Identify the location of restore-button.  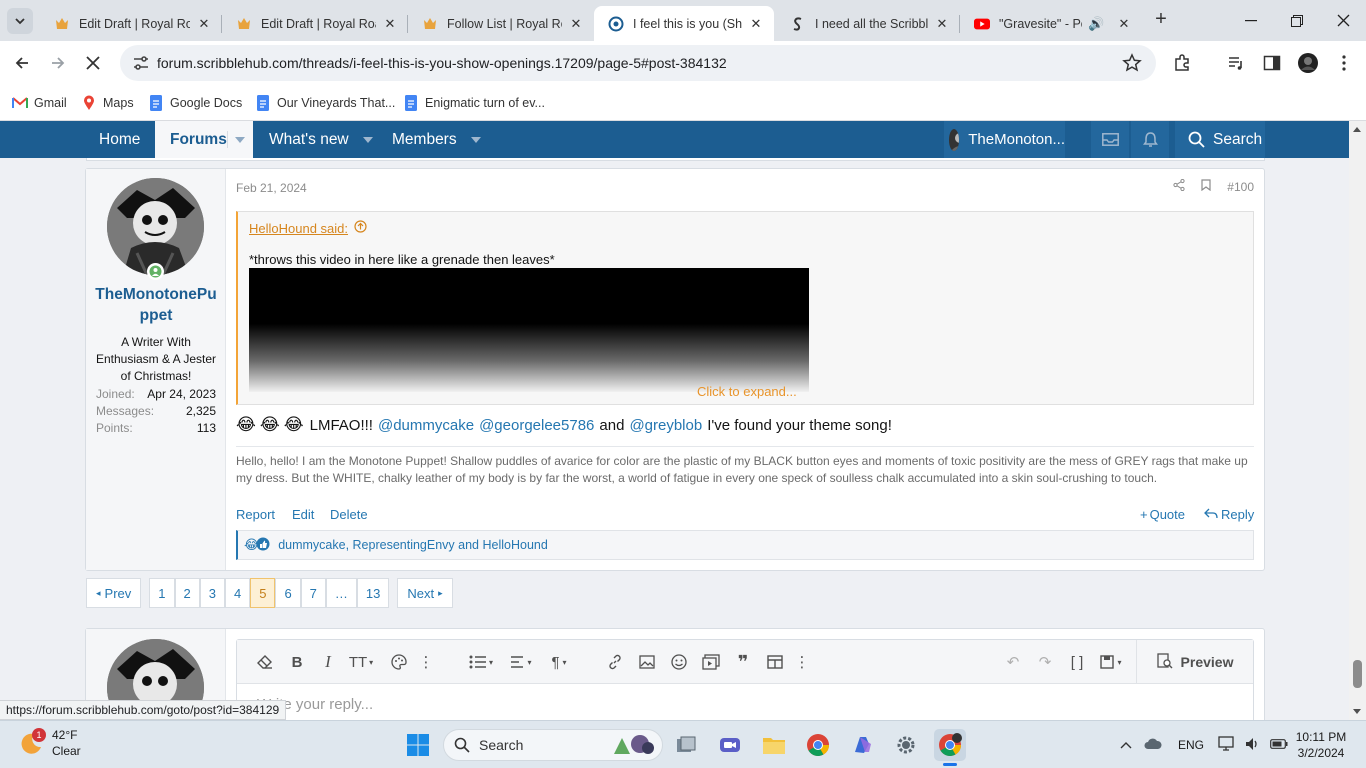
(1297, 20).